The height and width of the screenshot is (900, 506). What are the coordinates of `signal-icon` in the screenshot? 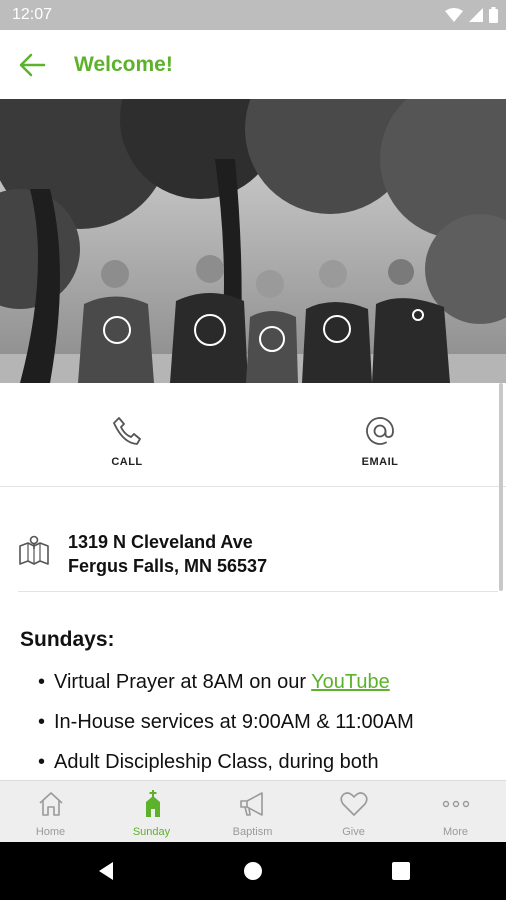 It's located at (476, 15).